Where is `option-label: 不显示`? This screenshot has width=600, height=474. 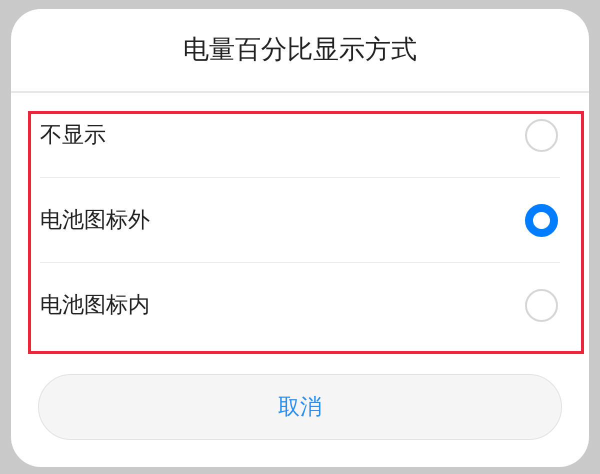
option-label: 不显示 is located at coordinates (73, 136).